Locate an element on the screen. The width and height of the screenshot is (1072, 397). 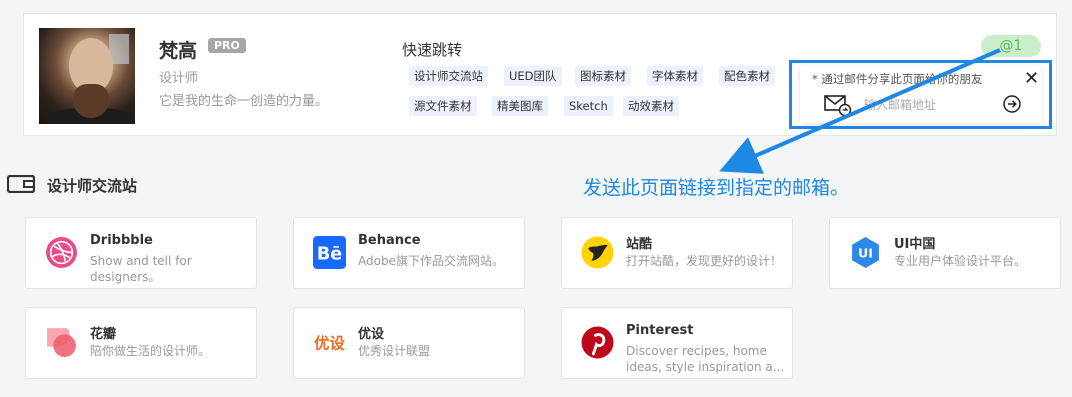
mail-icon is located at coordinates (838, 105).